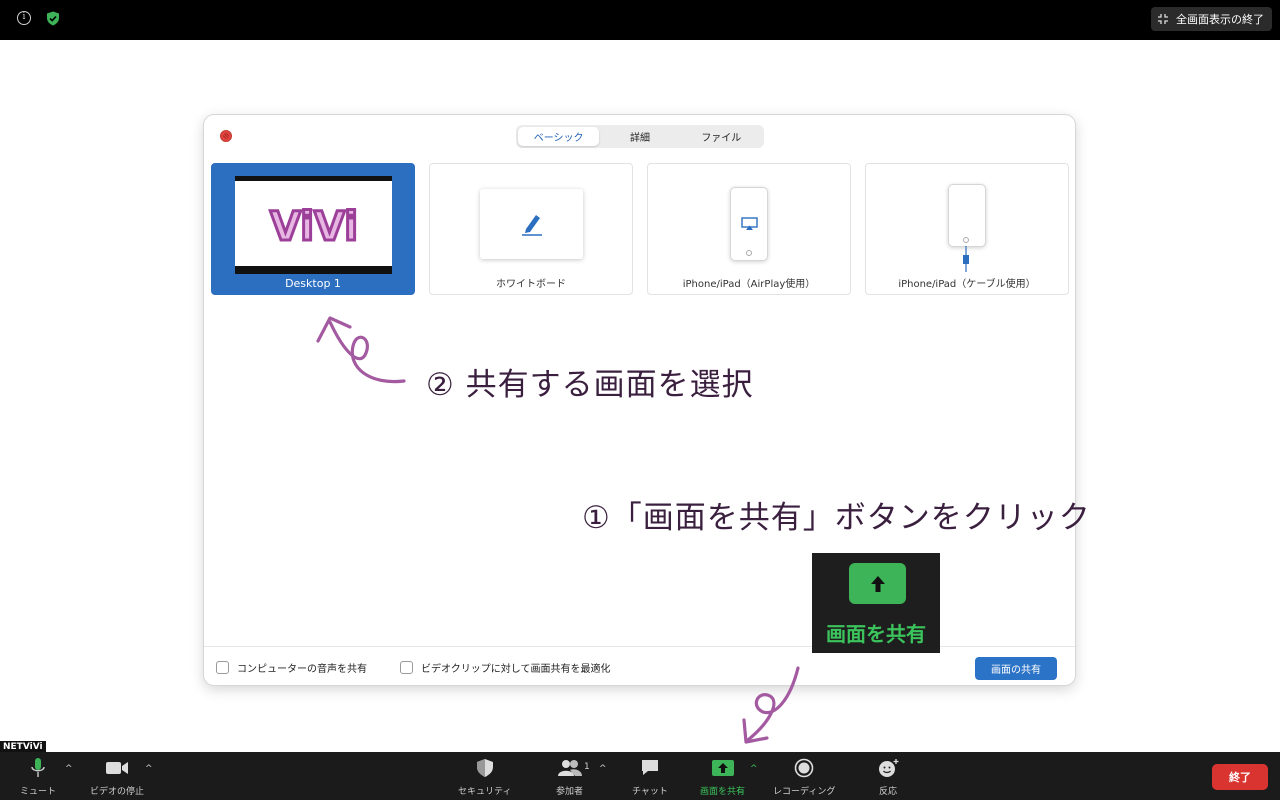  Describe the element at coordinates (650, 768) in the screenshot. I see `chat-icon` at that location.